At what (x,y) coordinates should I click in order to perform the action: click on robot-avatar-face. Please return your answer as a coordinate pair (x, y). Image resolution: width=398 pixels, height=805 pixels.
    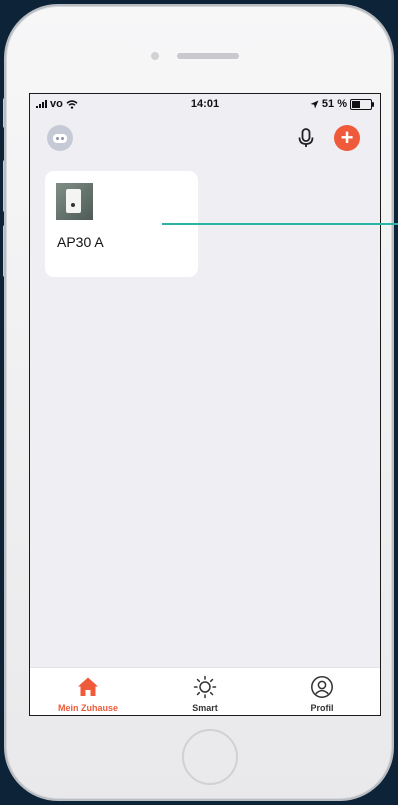
    Looking at the image, I should click on (60, 138).